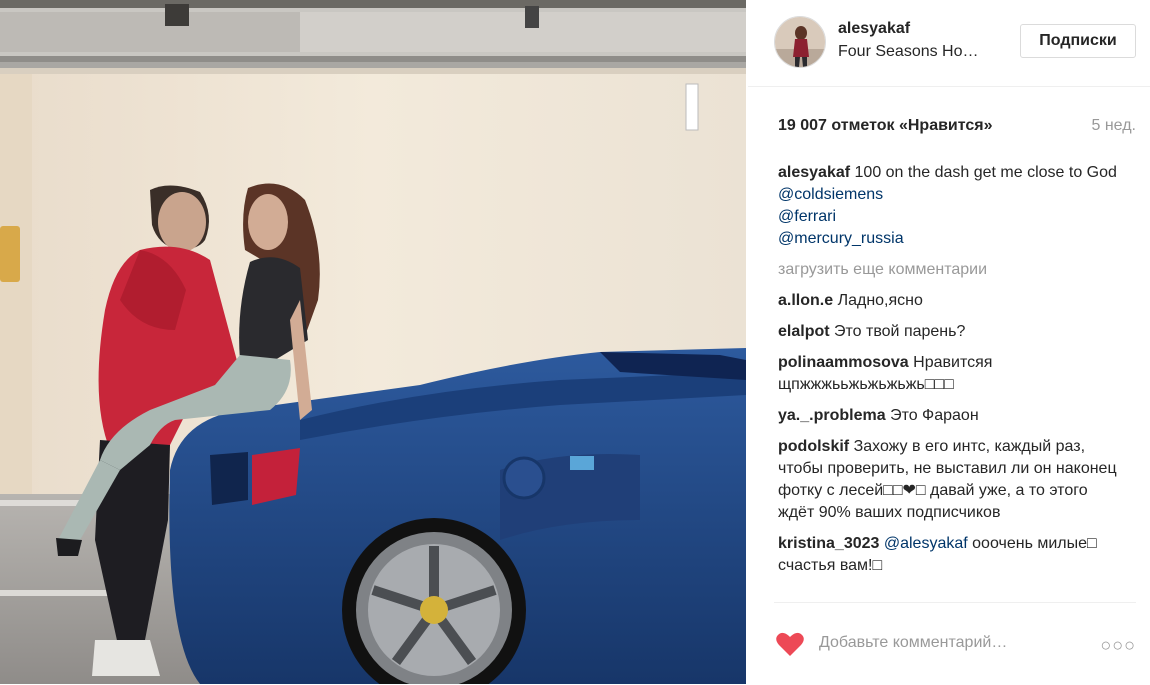 The image size is (1150, 685). Describe the element at coordinates (814, 172) in the screenshot. I see `caption-author: alesyakaf` at that location.